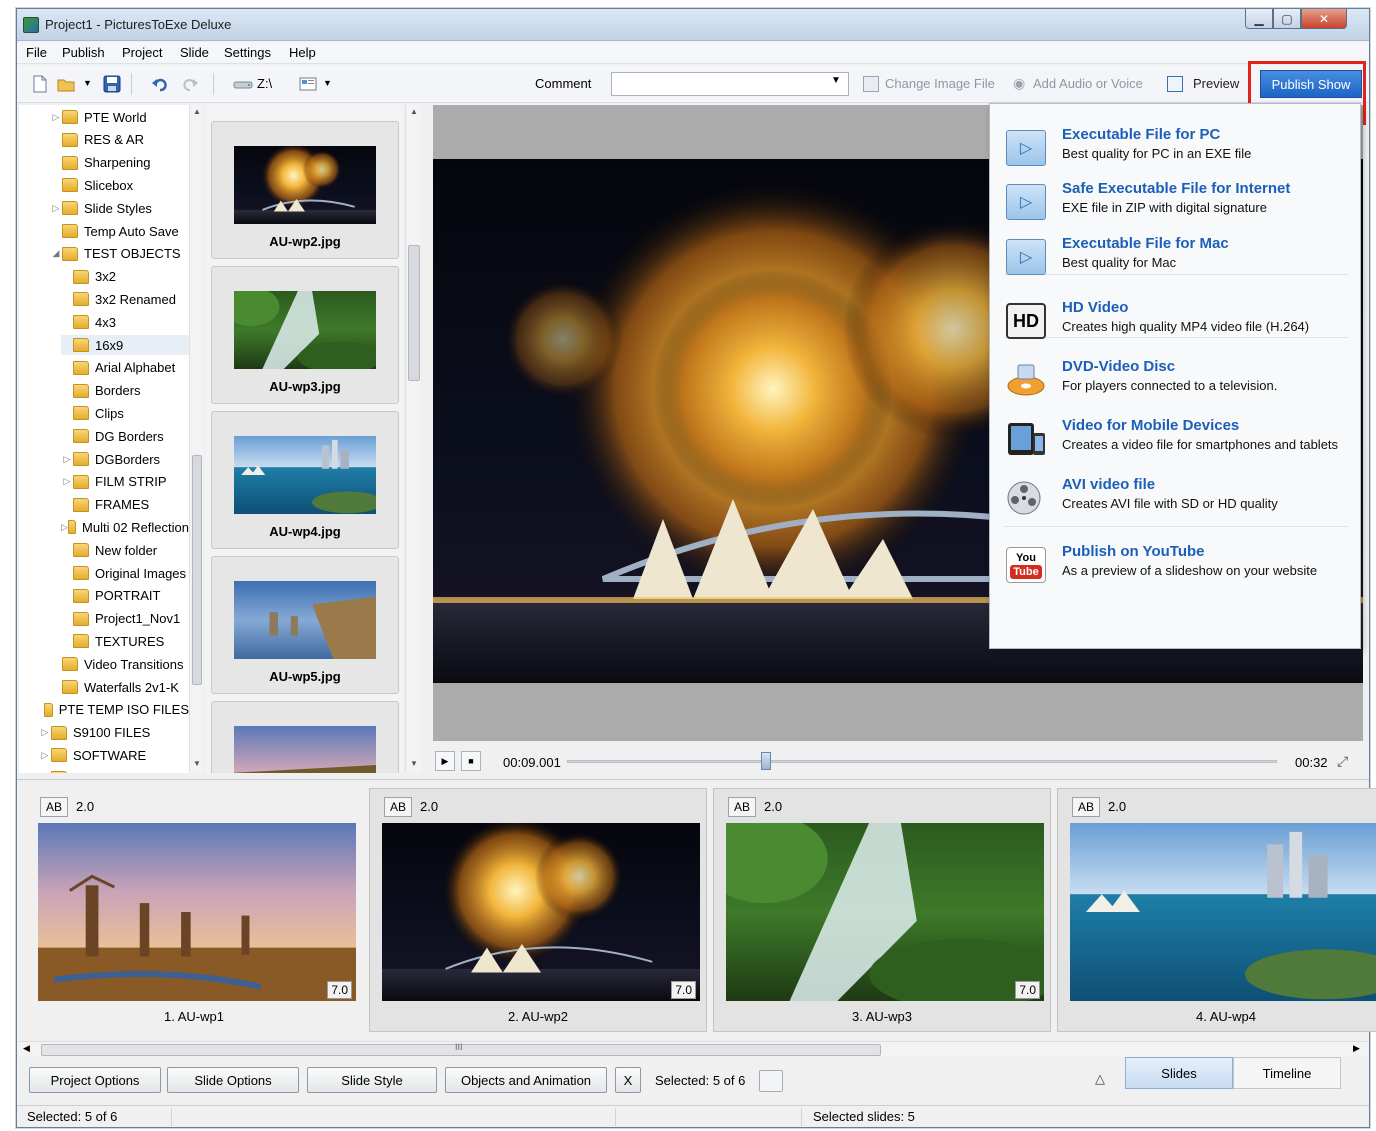  I want to click on stop-button: ■, so click(471, 761).